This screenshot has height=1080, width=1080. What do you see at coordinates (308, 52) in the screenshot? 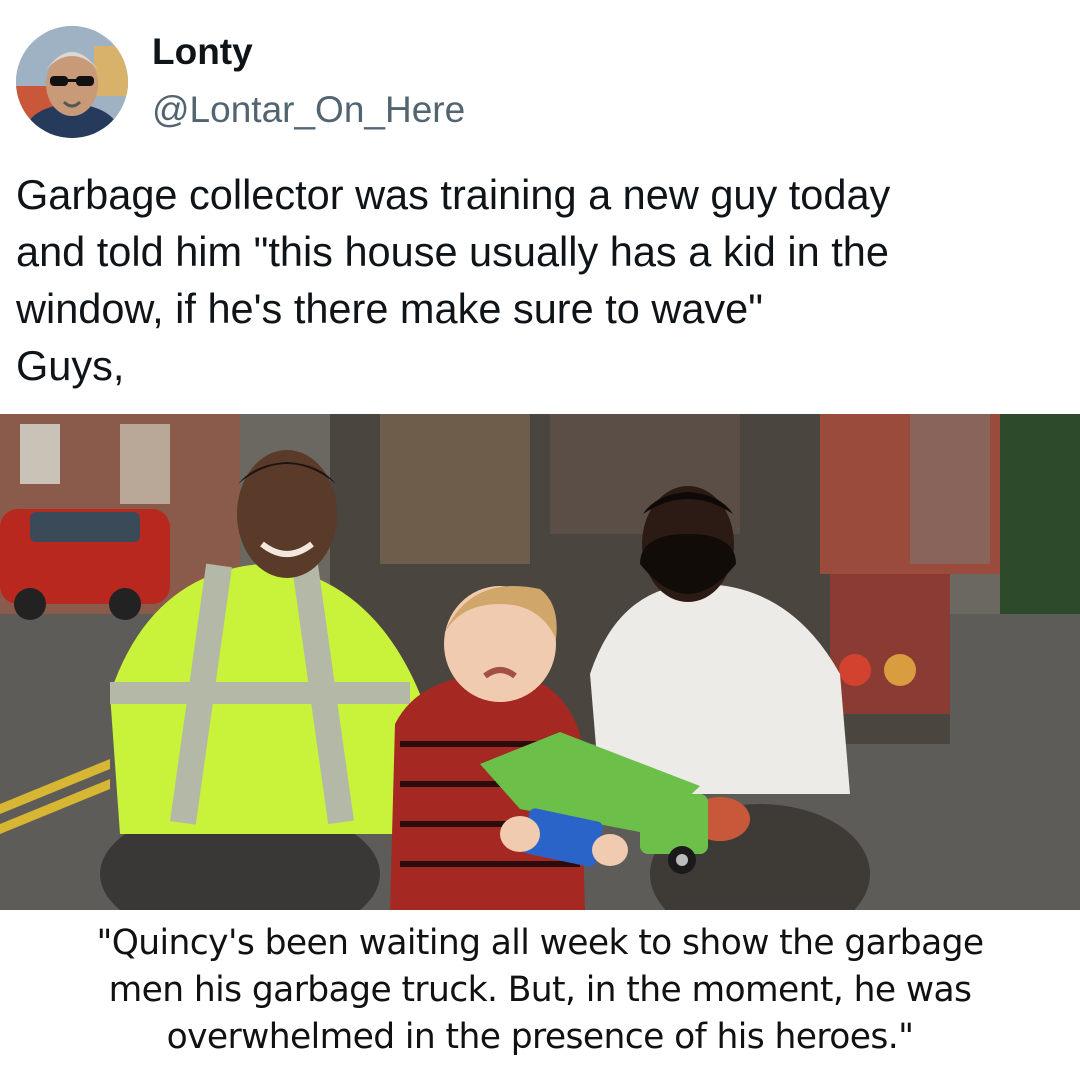
I see `author-display-name: Lonty` at bounding box center [308, 52].